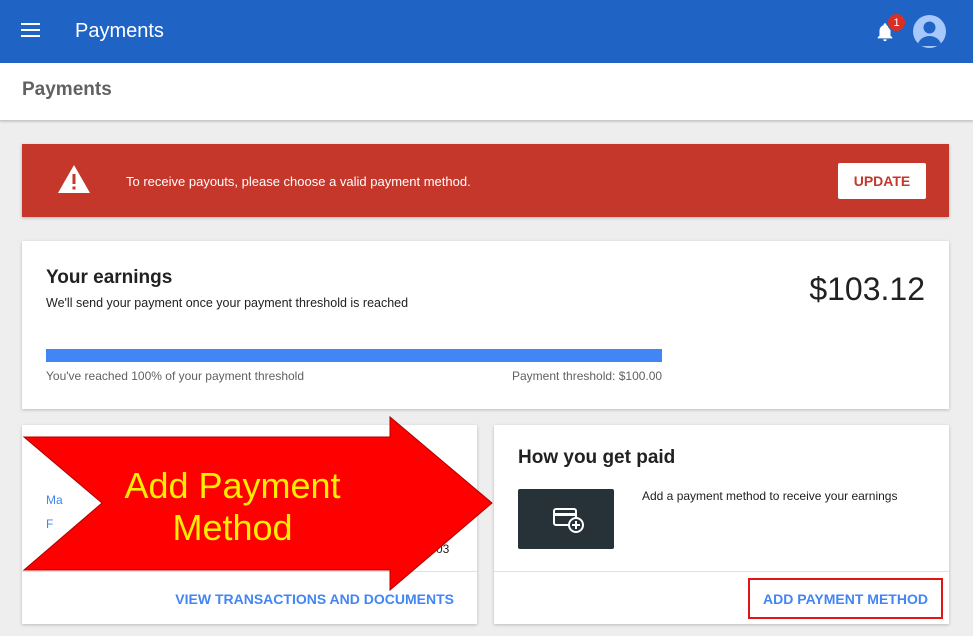 This screenshot has height=636, width=973. Describe the element at coordinates (232, 527) in the screenshot. I see `annotation-line-2: Method` at that location.